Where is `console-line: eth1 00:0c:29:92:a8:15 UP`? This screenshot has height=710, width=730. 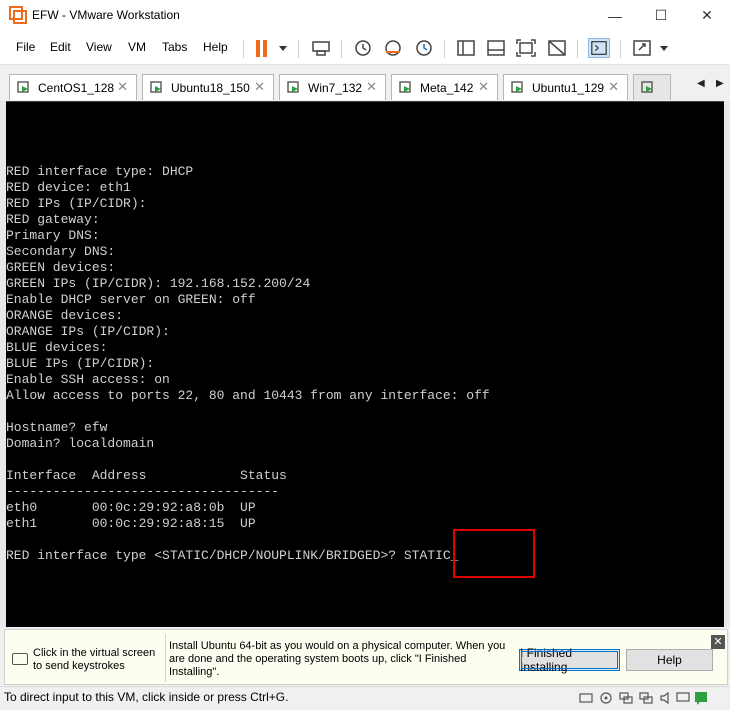
console-line: eth1 00:0c:29:92:a8:15 UP is located at coordinates (131, 523).